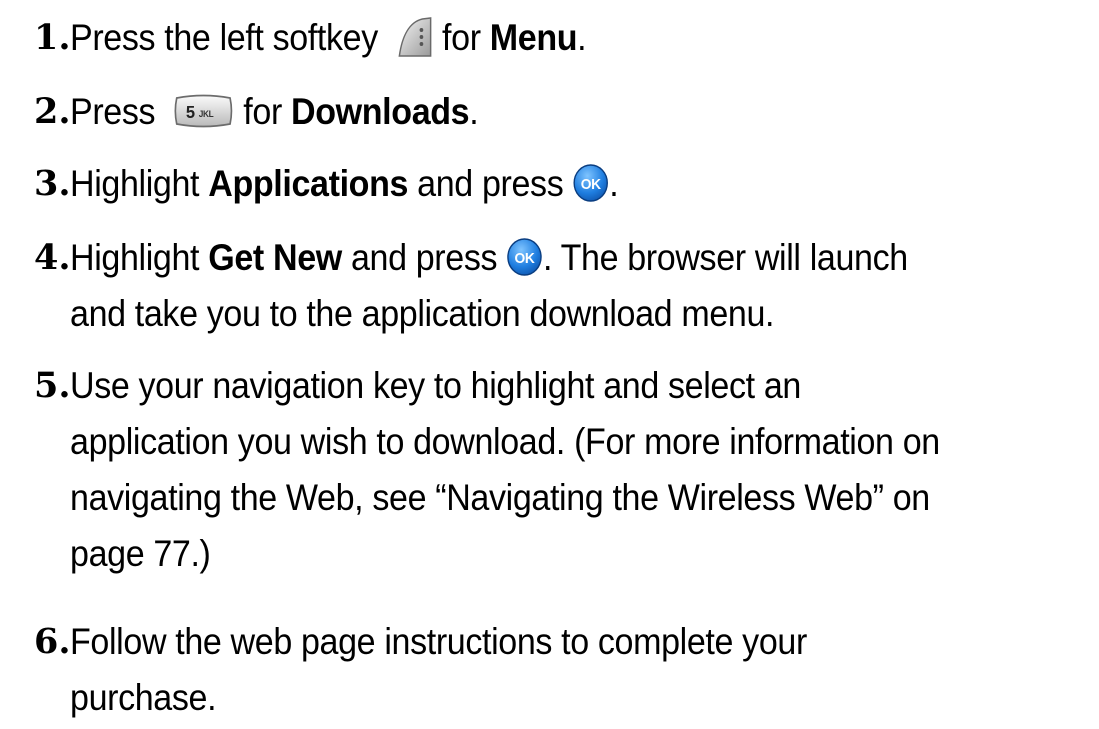 Image resolution: width=1099 pixels, height=729 pixels. I want to click on get-new-bold-label: Get New, so click(275, 257).